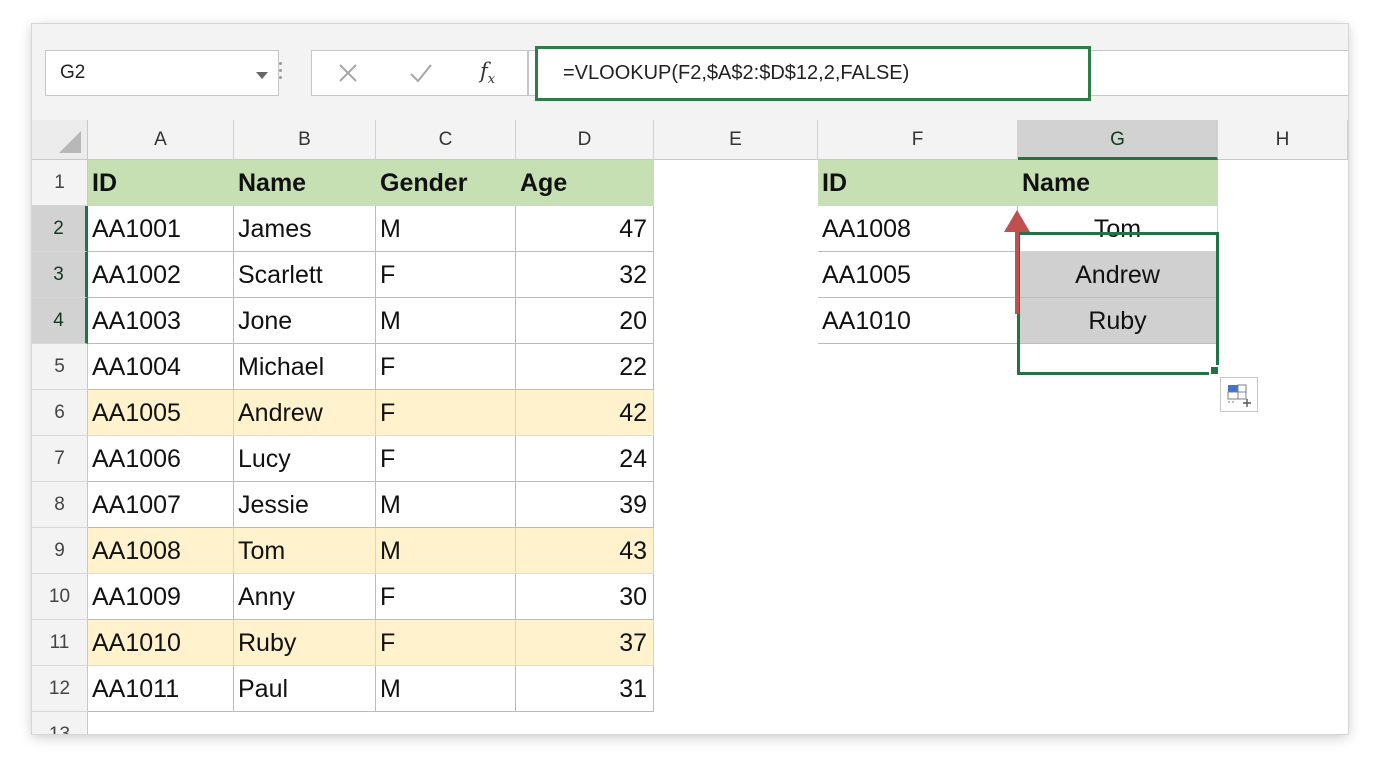 This screenshot has width=1394, height=774. What do you see at coordinates (60, 367) in the screenshot?
I see `row-header-5: 5` at bounding box center [60, 367].